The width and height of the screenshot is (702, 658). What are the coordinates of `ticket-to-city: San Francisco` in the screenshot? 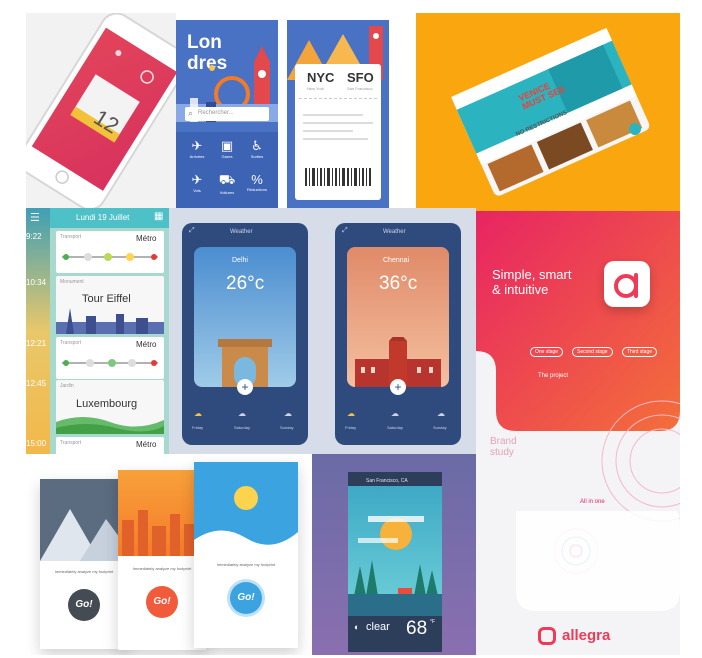 It's located at (360, 88).